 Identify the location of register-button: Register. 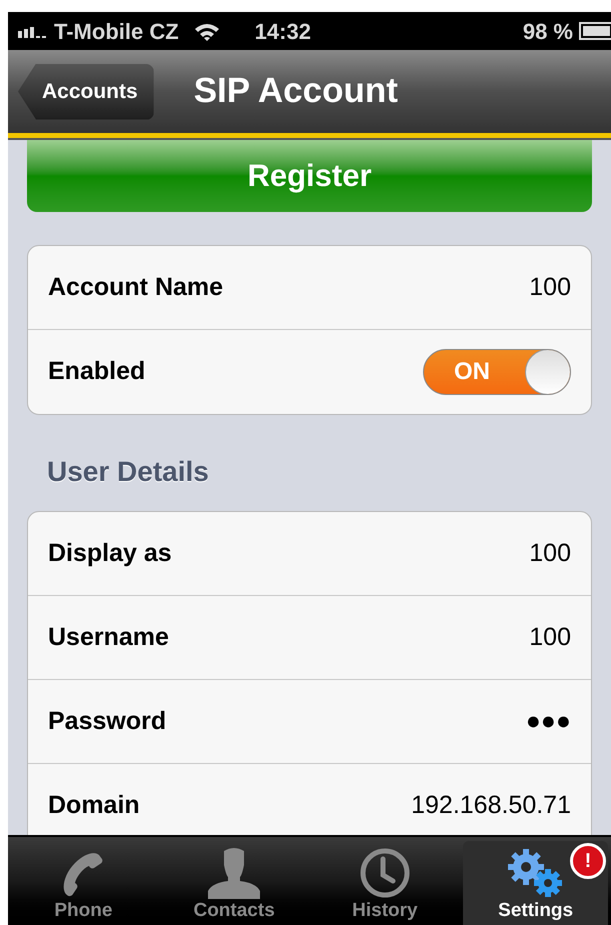
(309, 176).